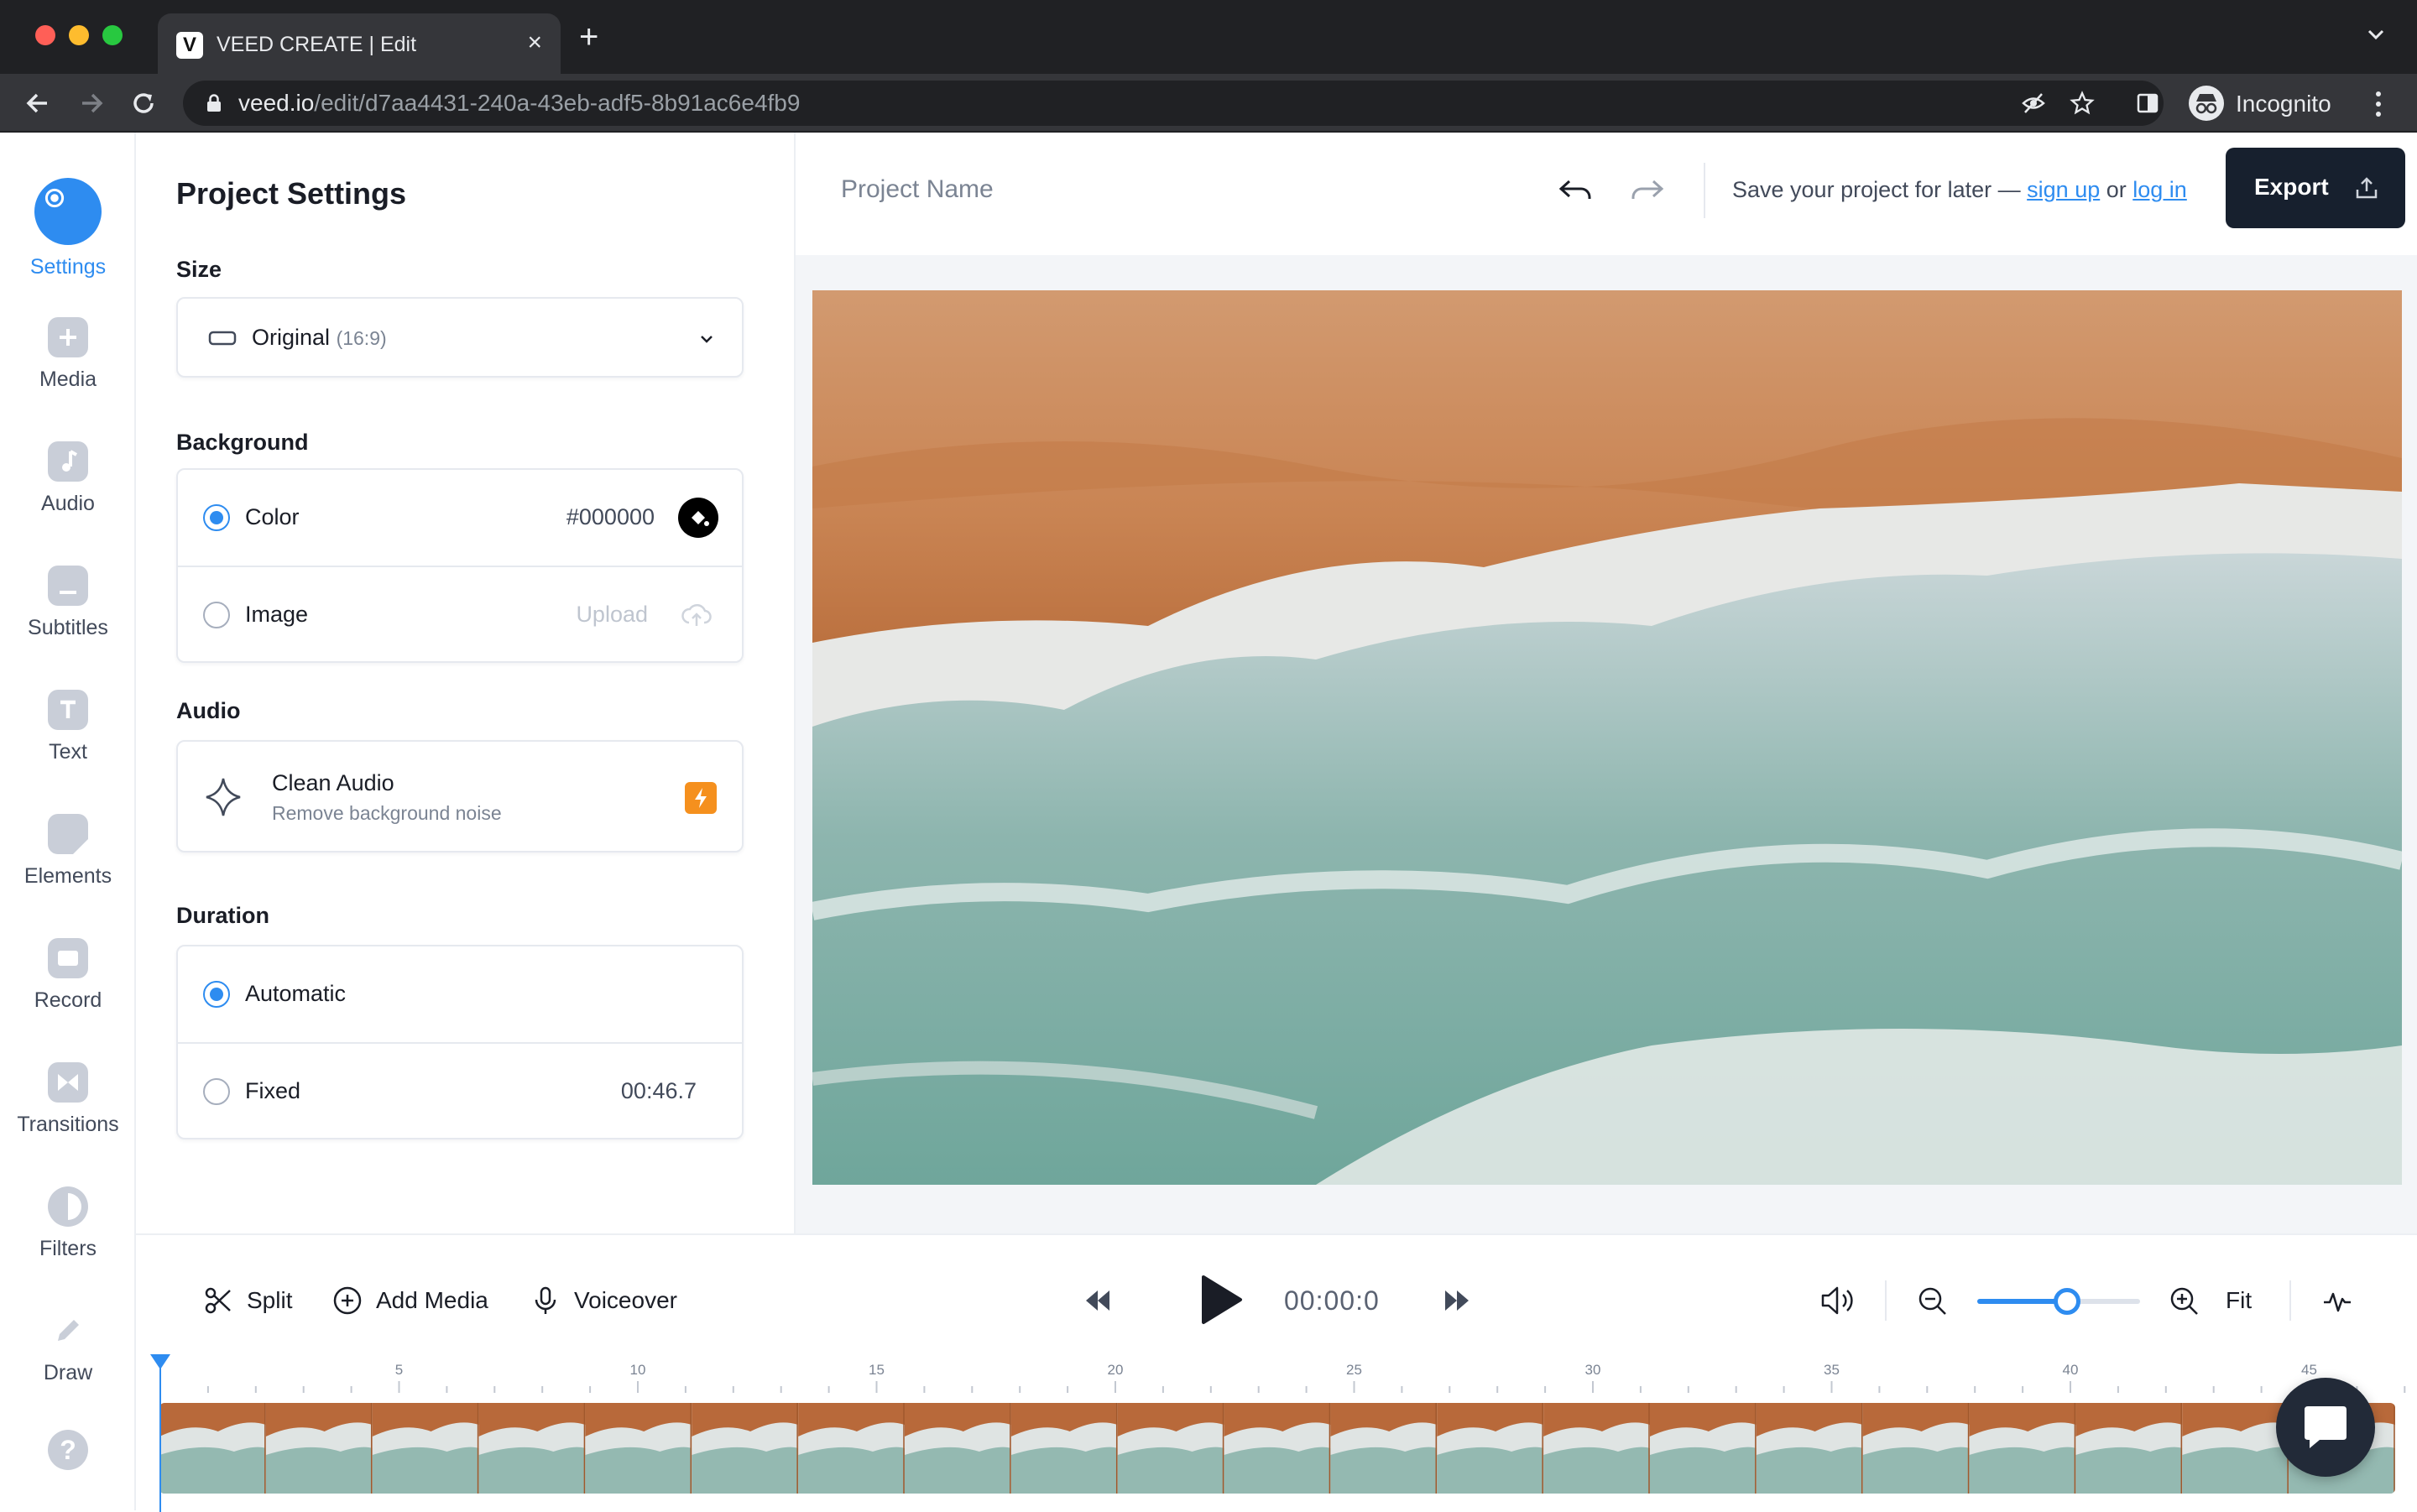 This screenshot has height=1512, width=2417. I want to click on duration-automatic-option: Automatic, so click(460, 994).